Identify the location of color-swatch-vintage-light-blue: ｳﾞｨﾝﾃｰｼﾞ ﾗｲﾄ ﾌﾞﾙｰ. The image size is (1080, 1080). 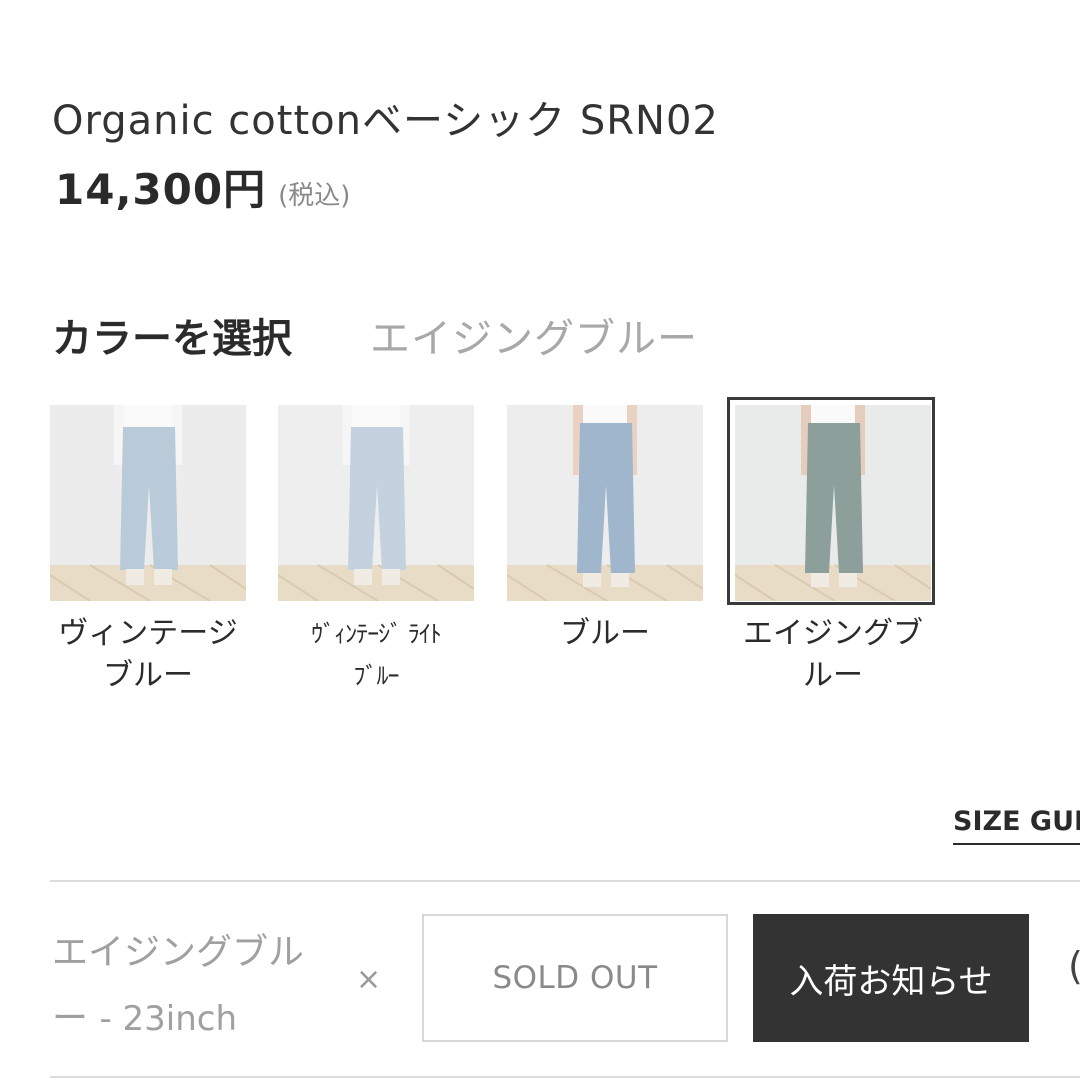
(376, 551).